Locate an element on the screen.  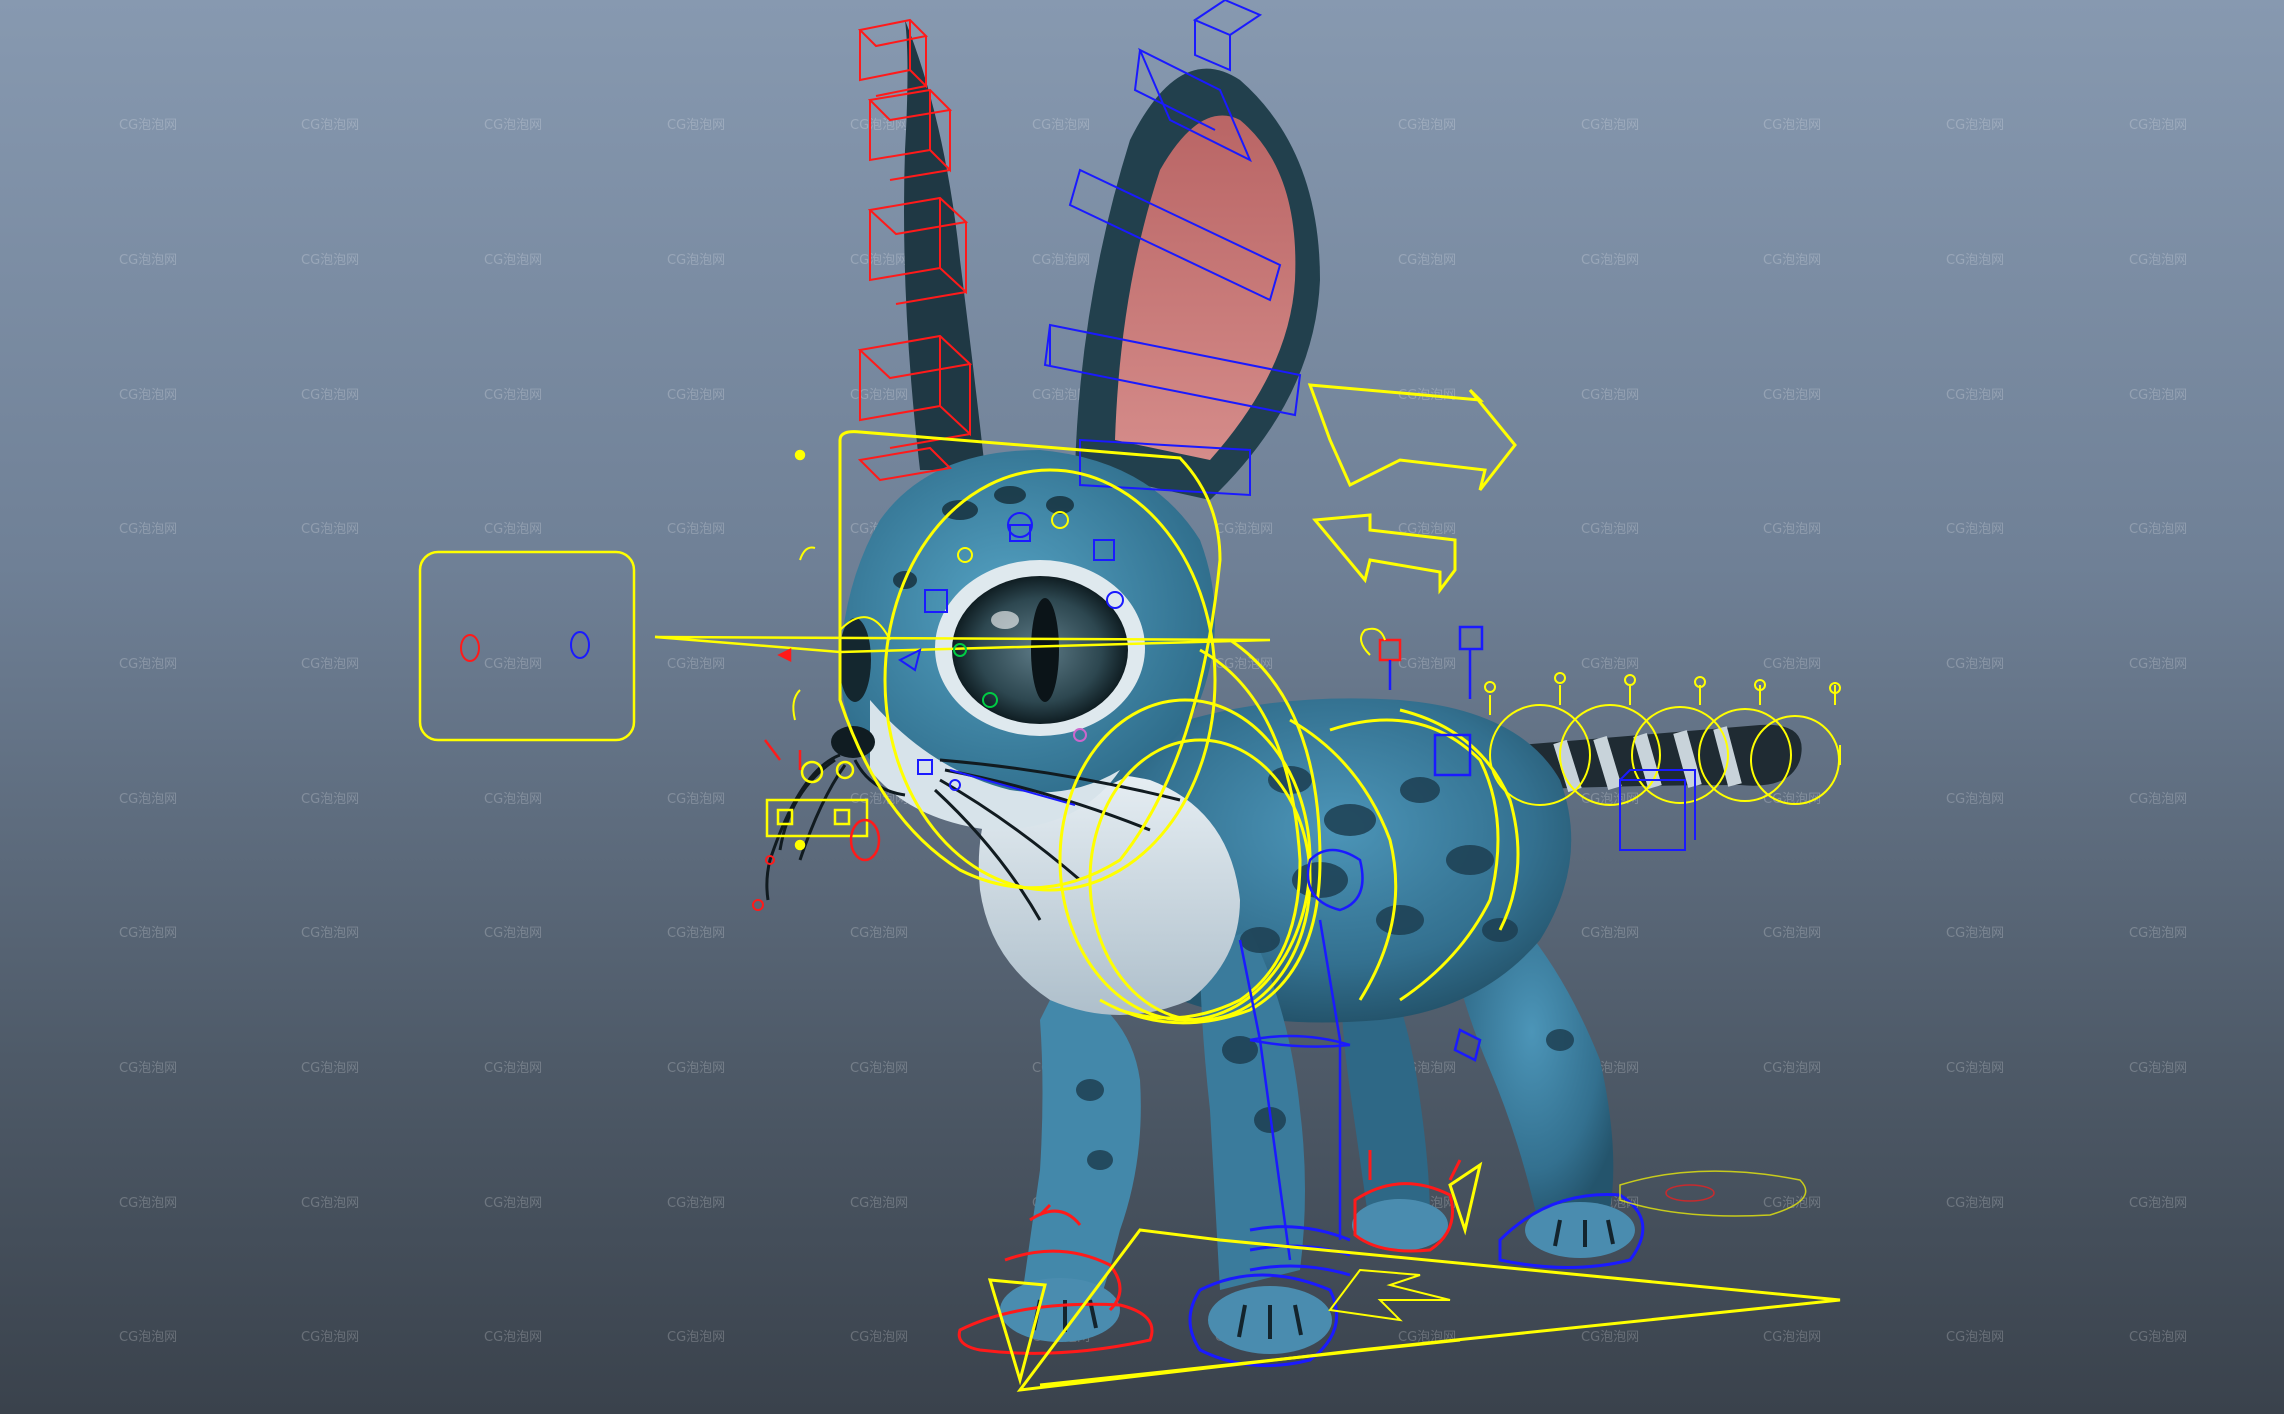
main-ground-control is located at coordinates (1428, 1310).